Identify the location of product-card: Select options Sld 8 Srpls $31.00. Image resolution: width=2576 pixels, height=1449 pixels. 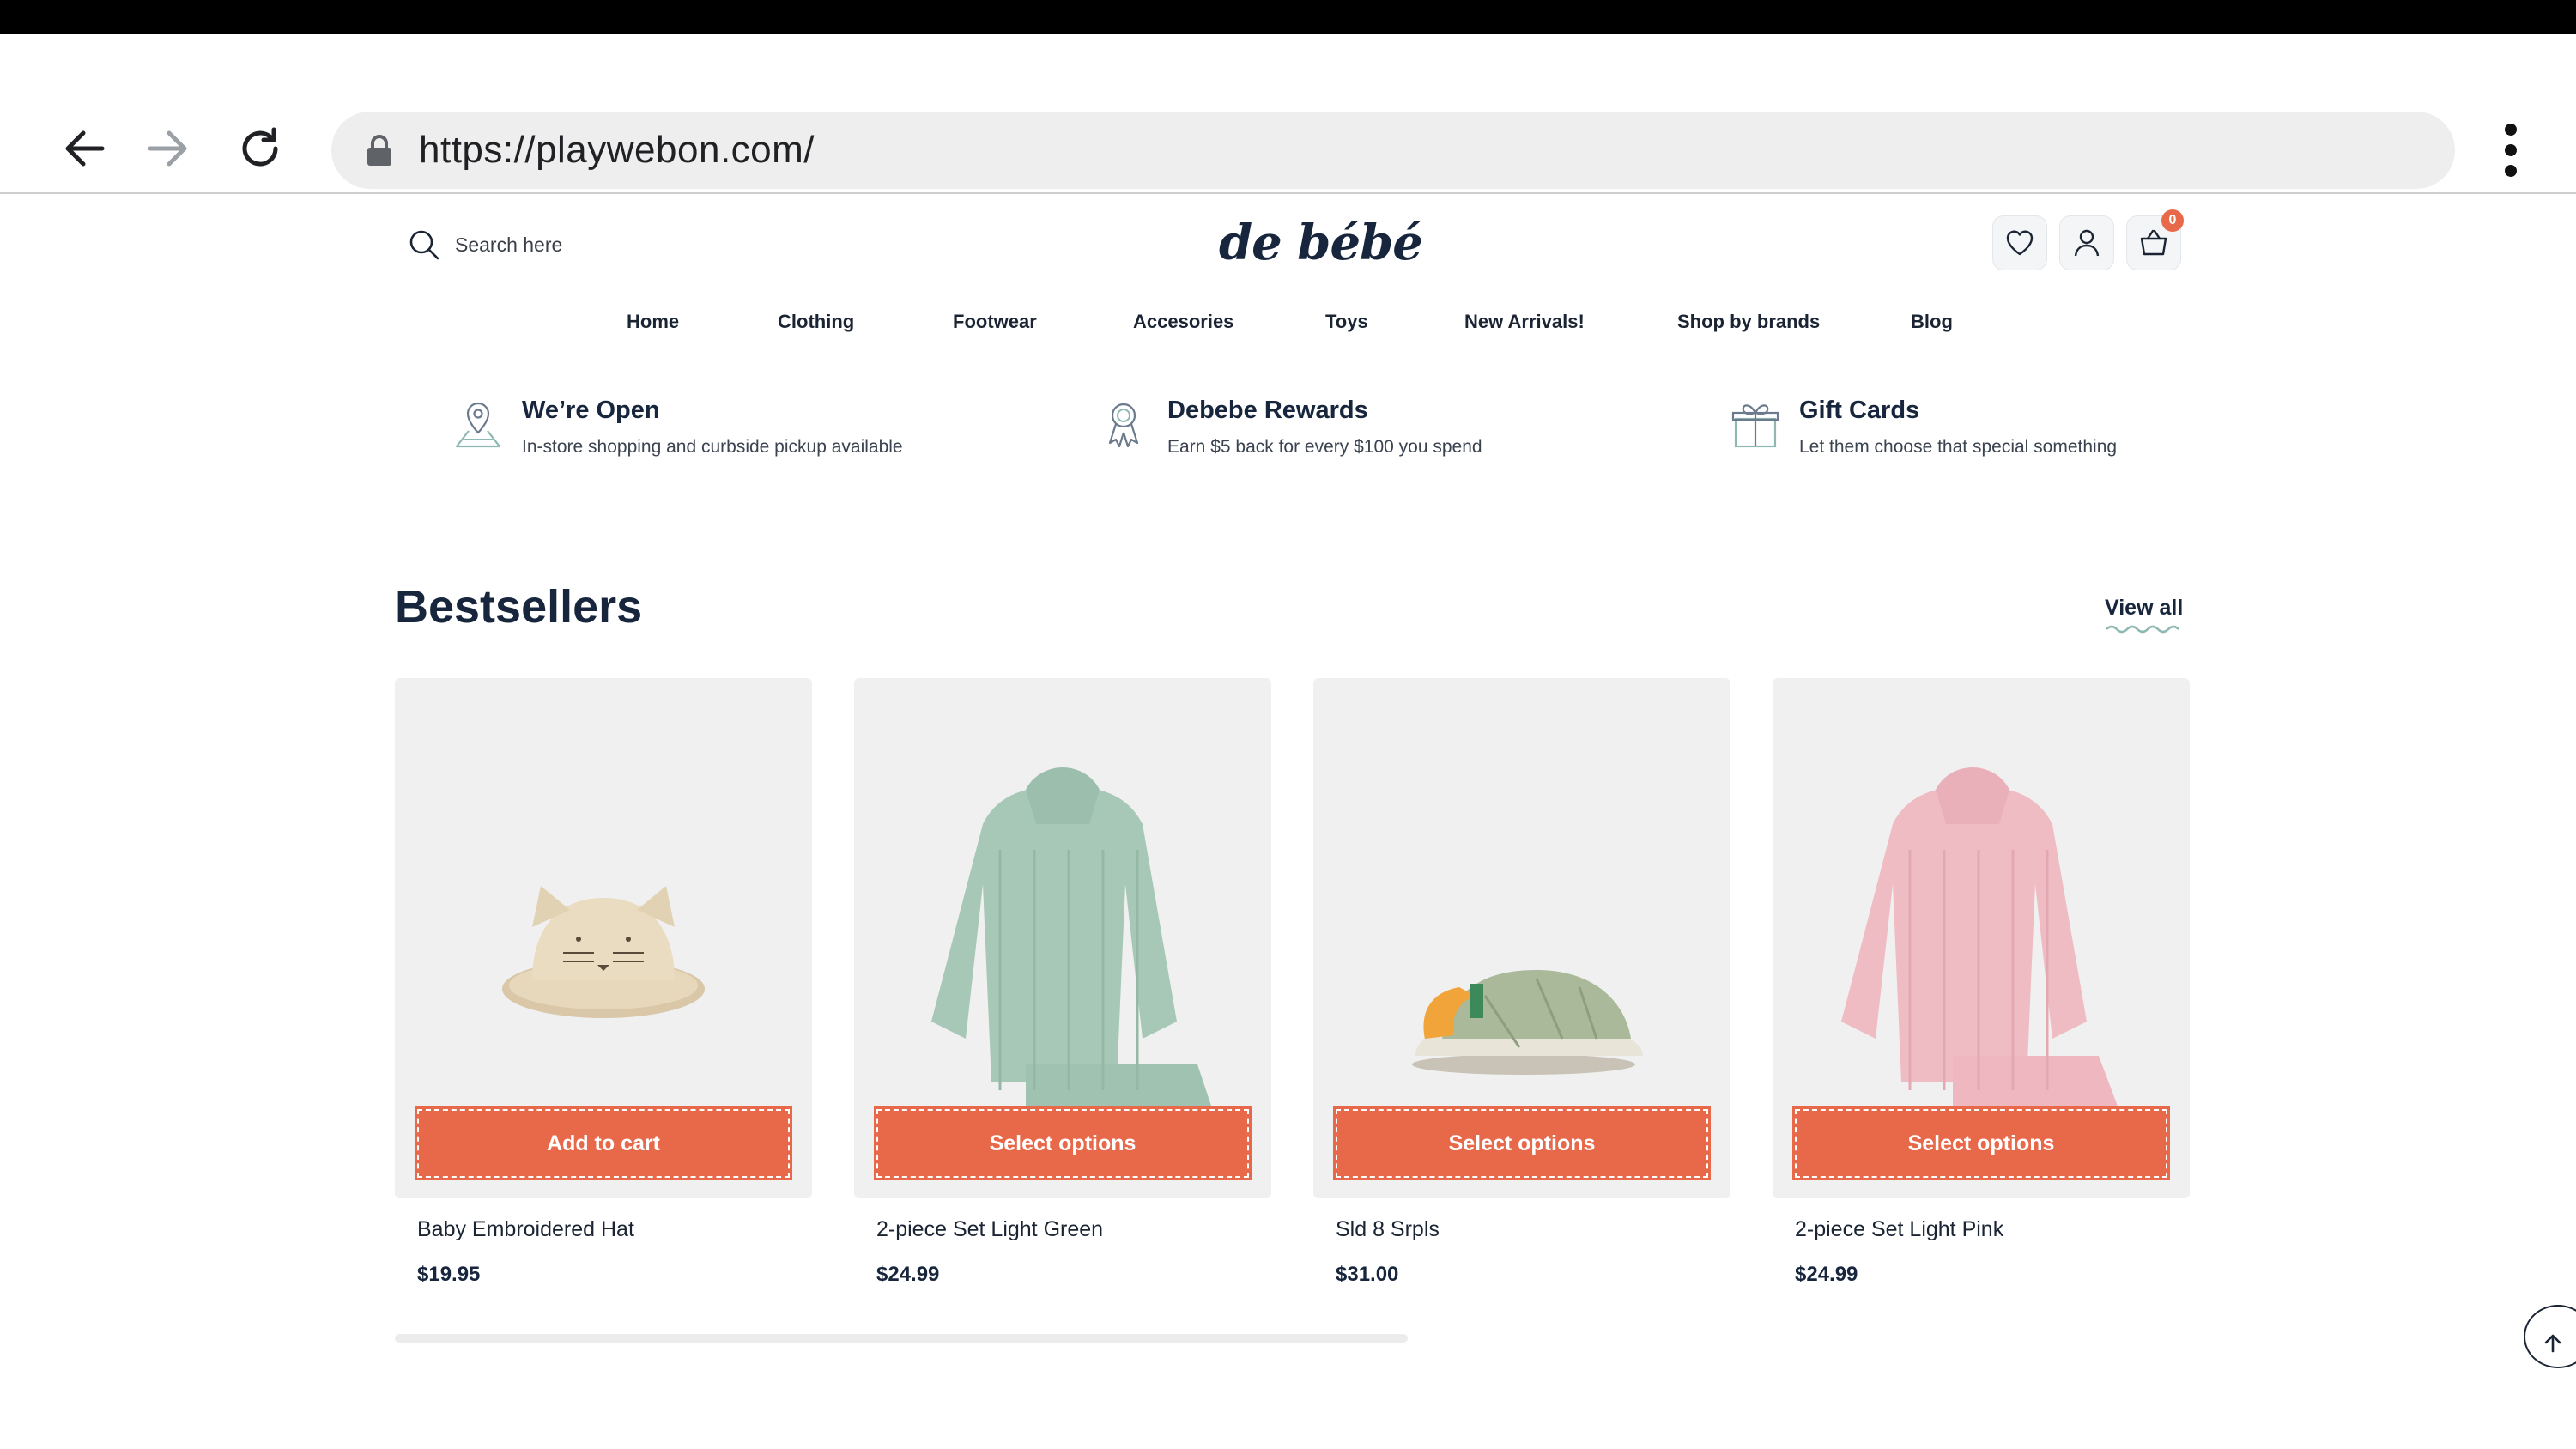
(1521, 982).